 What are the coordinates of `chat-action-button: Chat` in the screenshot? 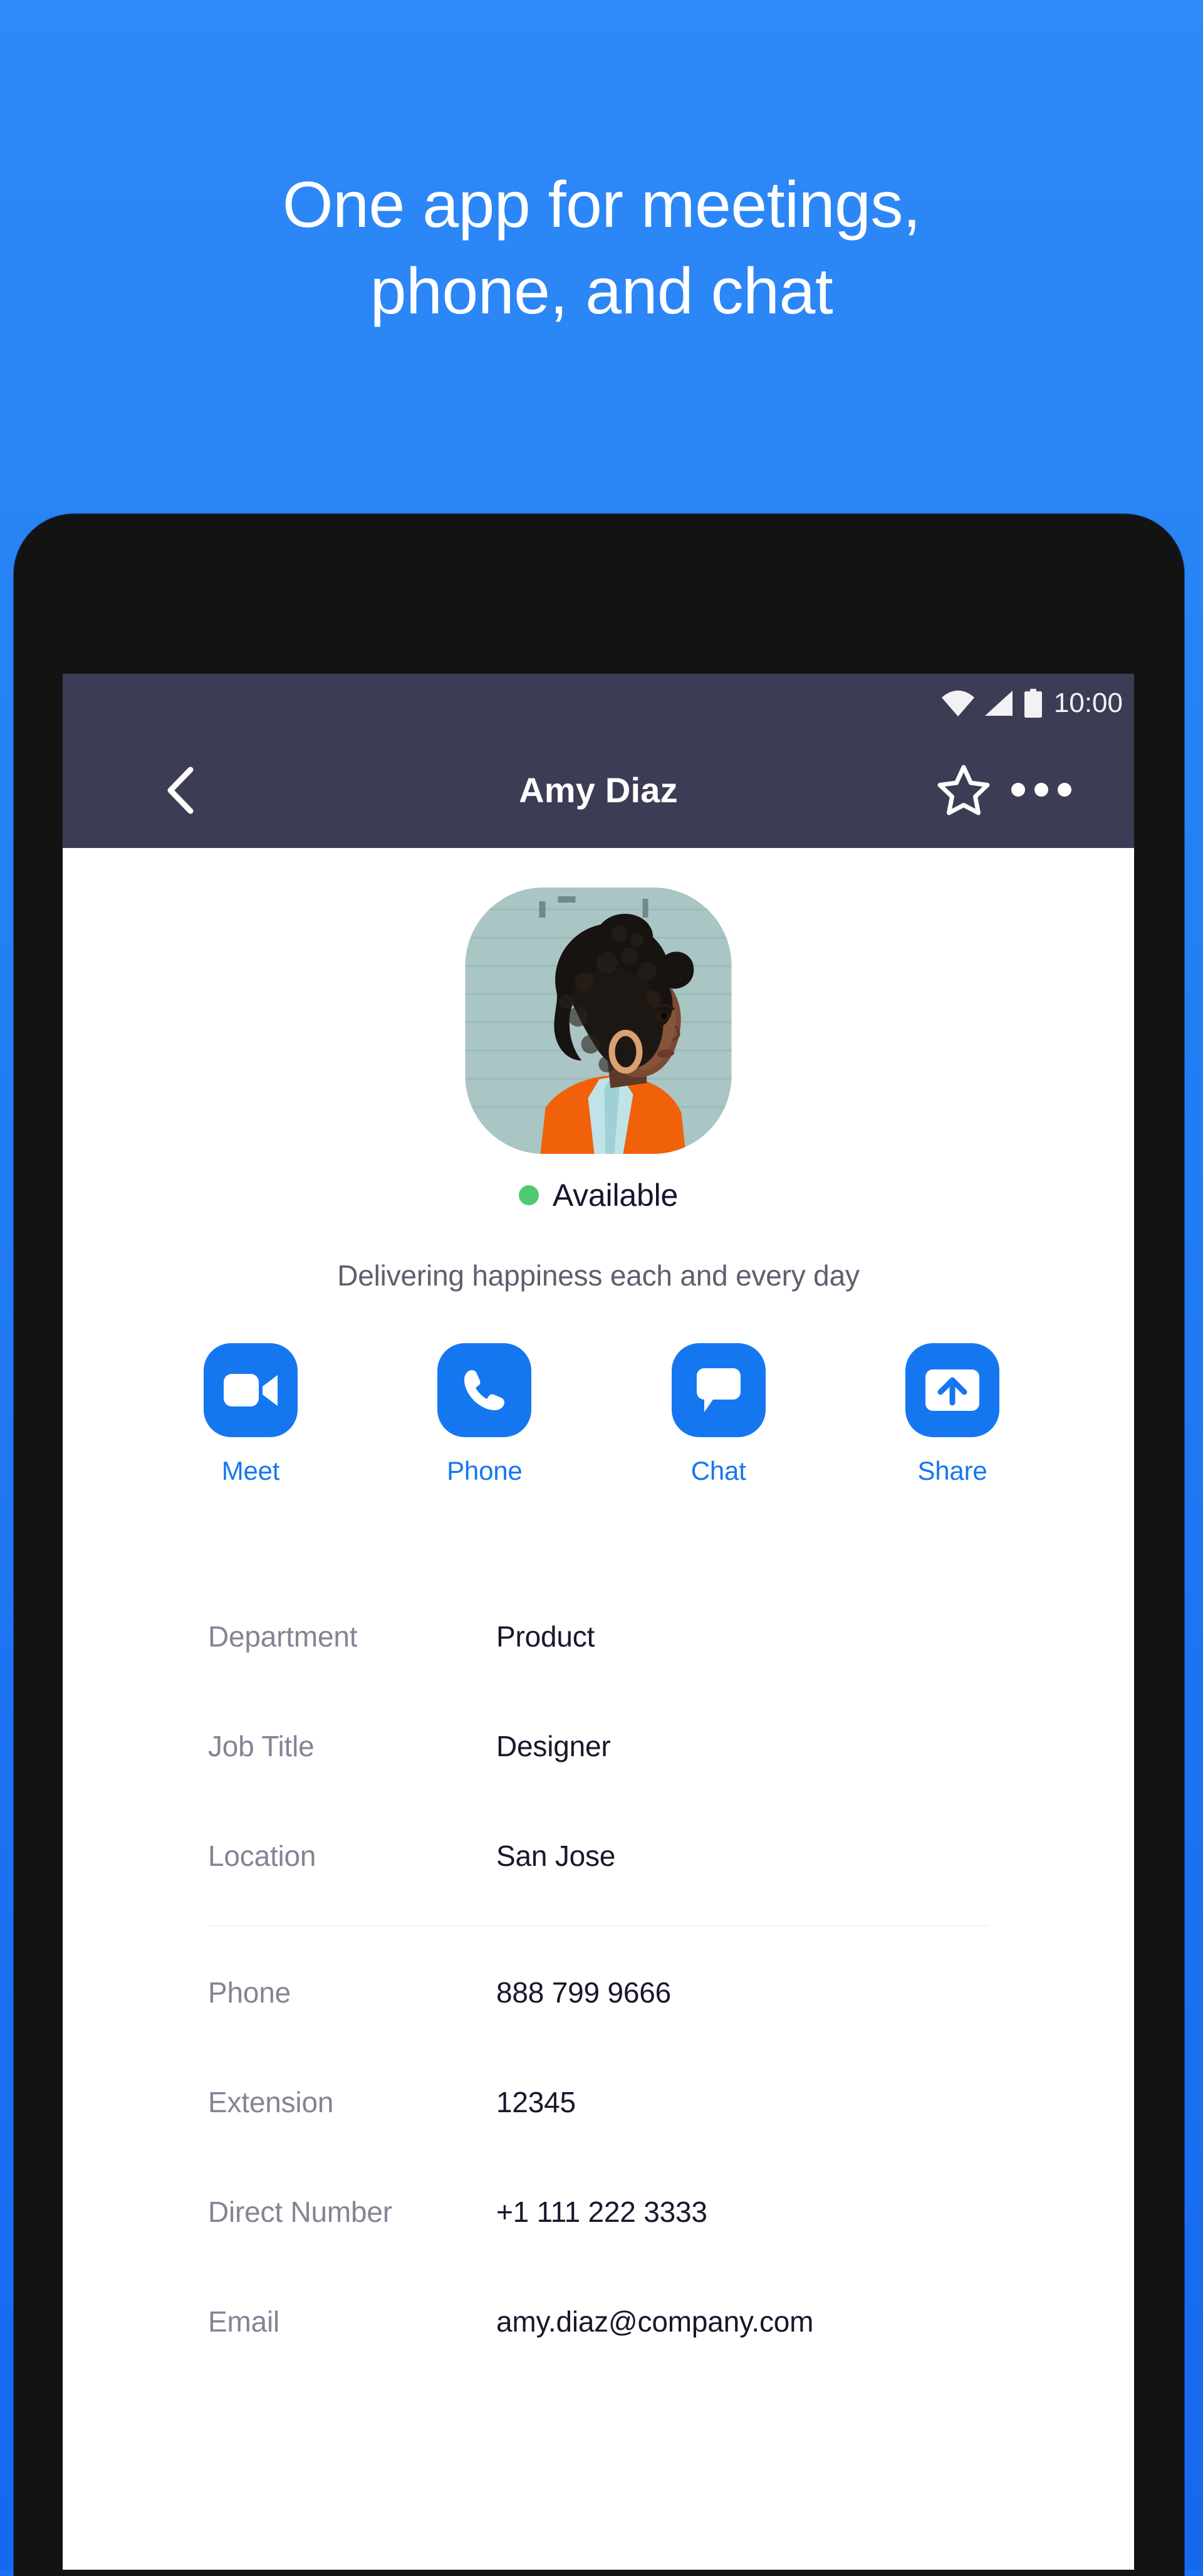 It's located at (719, 1414).